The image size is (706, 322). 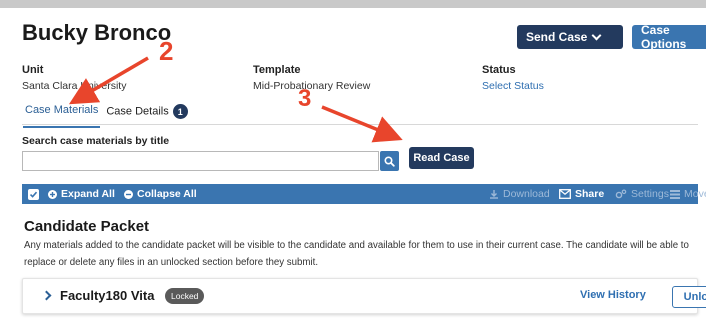 I want to click on share-button: Share, so click(x=581, y=194).